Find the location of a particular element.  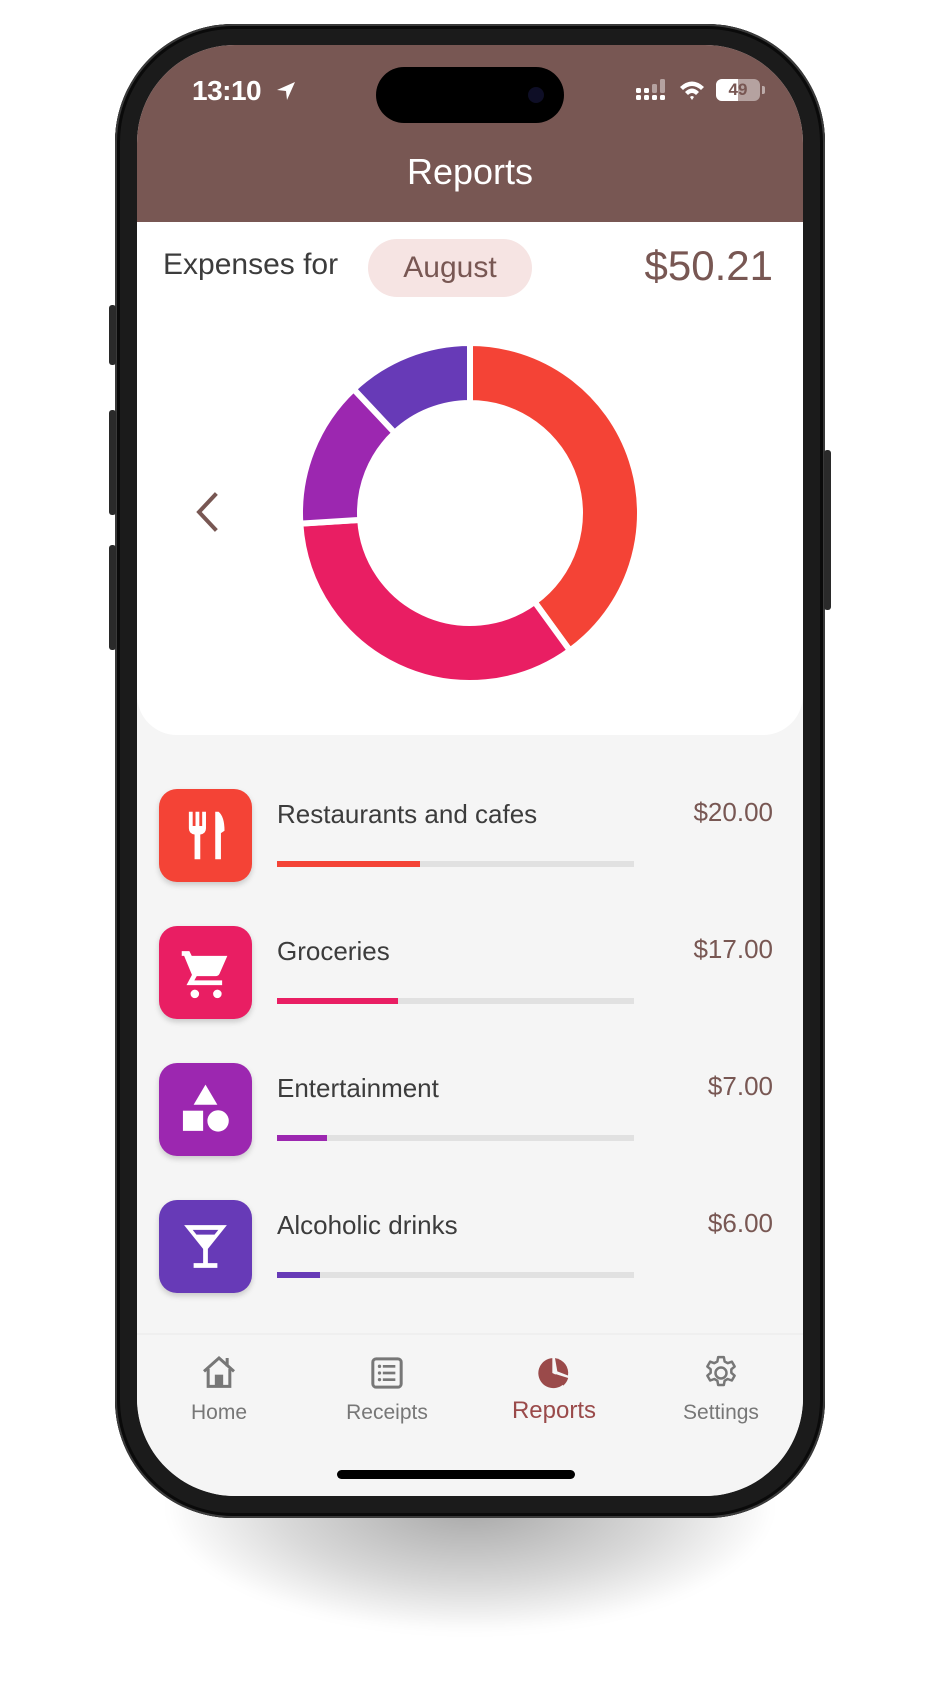

cocktail-icon is located at coordinates (205, 1246).